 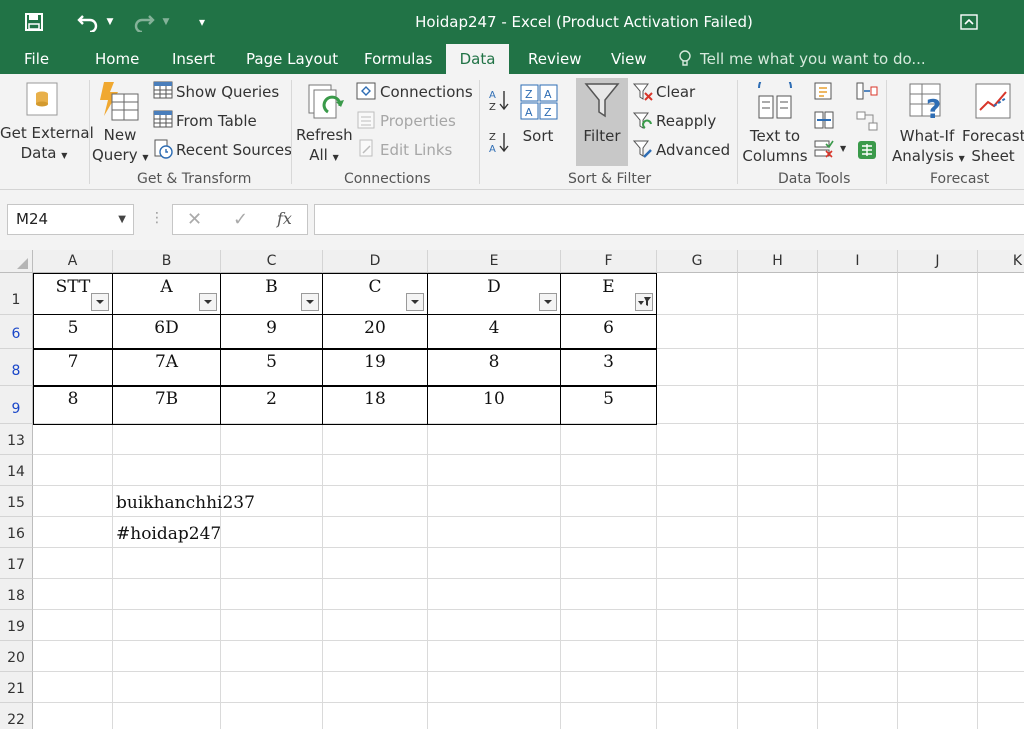 I want to click on text-to-columns-button: Text to Columns, so click(x=775, y=146).